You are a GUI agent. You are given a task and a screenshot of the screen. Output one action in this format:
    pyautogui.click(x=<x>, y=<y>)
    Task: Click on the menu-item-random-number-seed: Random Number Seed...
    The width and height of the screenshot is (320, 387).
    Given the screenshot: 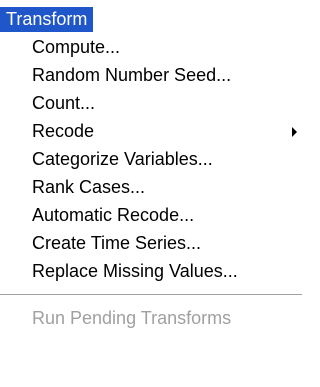 What is the action you would take?
    pyautogui.click(x=151, y=75)
    